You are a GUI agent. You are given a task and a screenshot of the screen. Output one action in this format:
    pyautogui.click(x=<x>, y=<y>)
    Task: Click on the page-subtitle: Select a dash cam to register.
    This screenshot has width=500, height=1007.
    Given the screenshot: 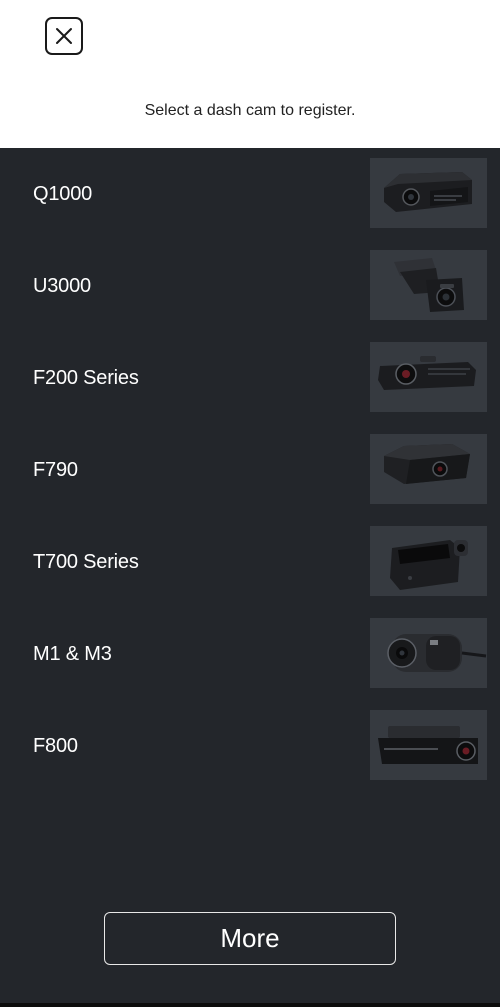 What is the action you would take?
    pyautogui.click(x=250, y=110)
    